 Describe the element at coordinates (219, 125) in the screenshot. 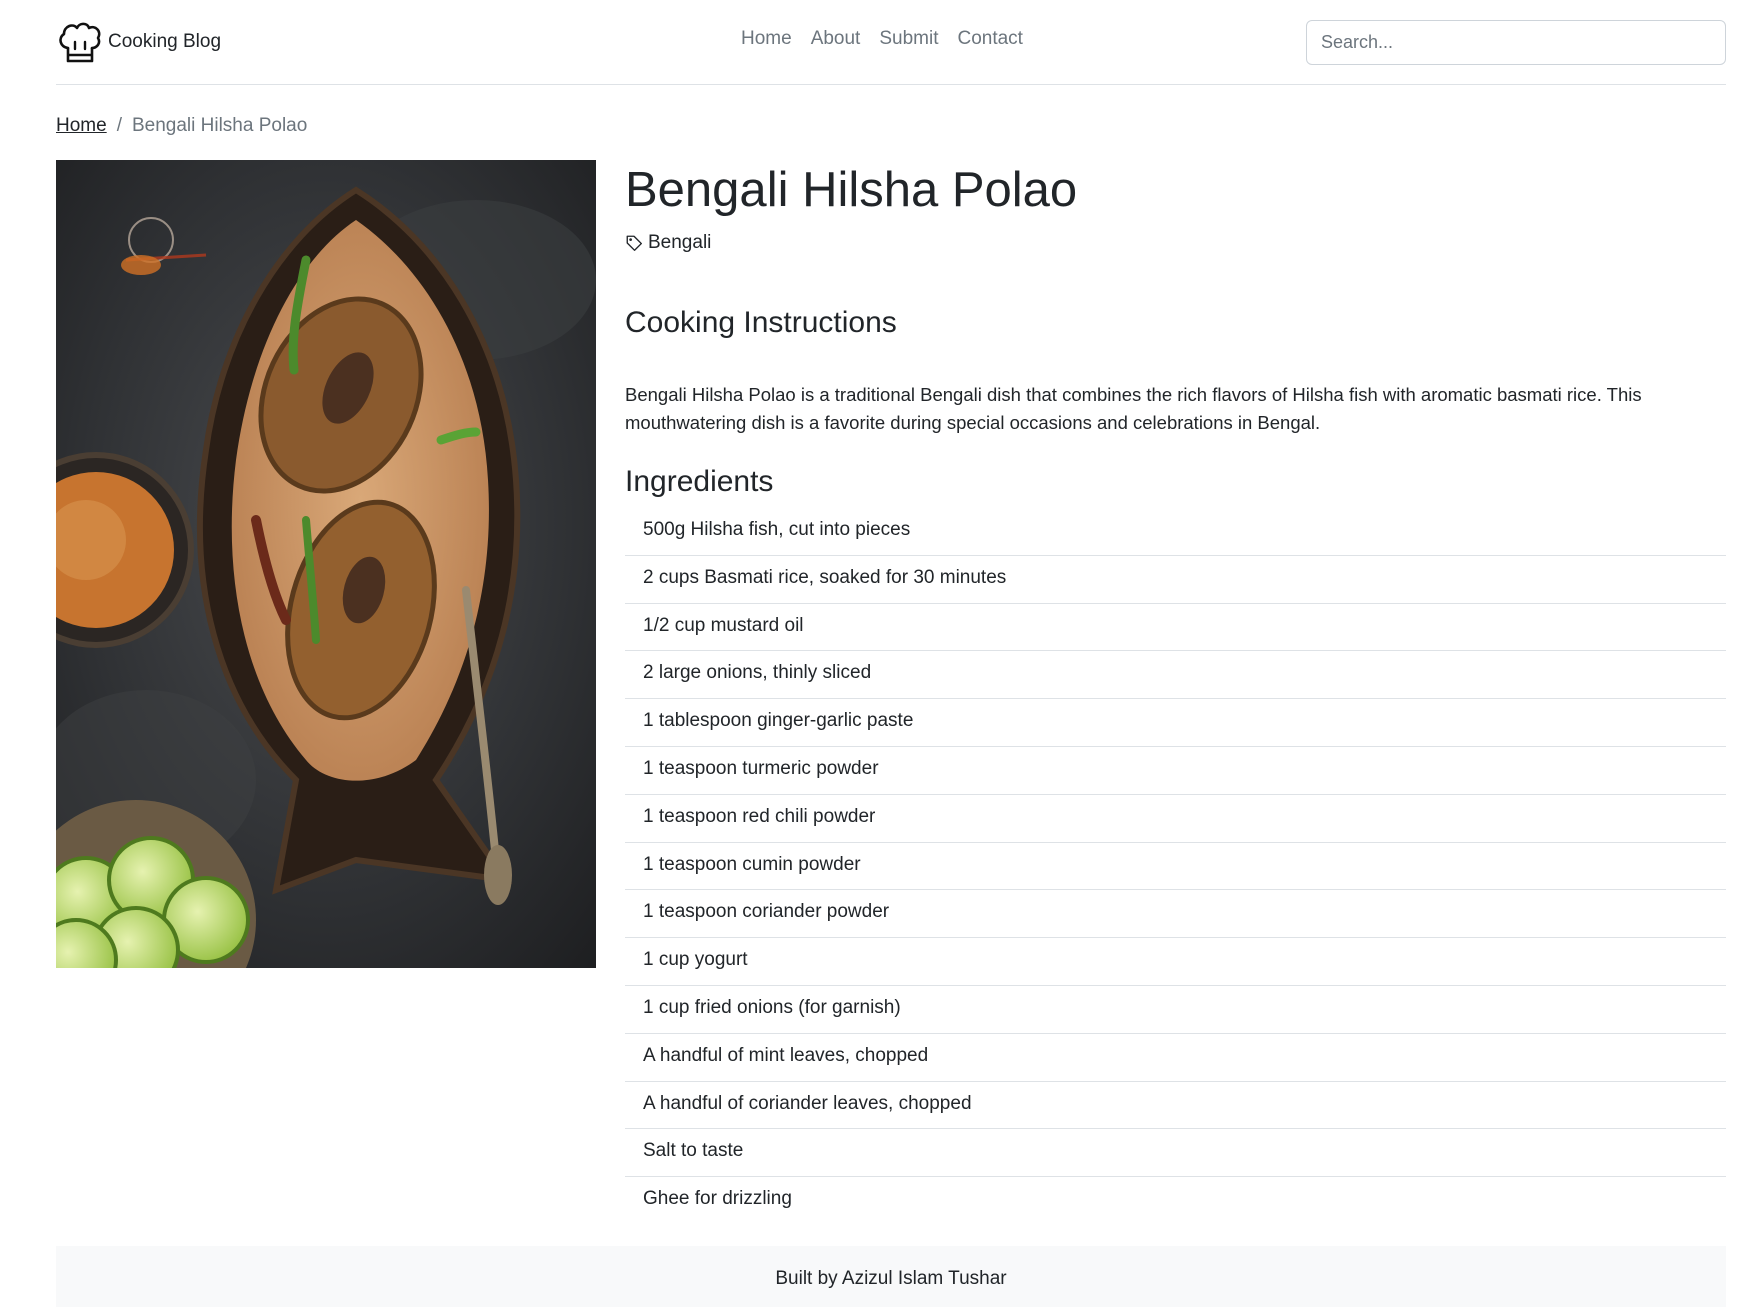

I see `breadcrumb-current: Bengali Hilsha Polao` at that location.